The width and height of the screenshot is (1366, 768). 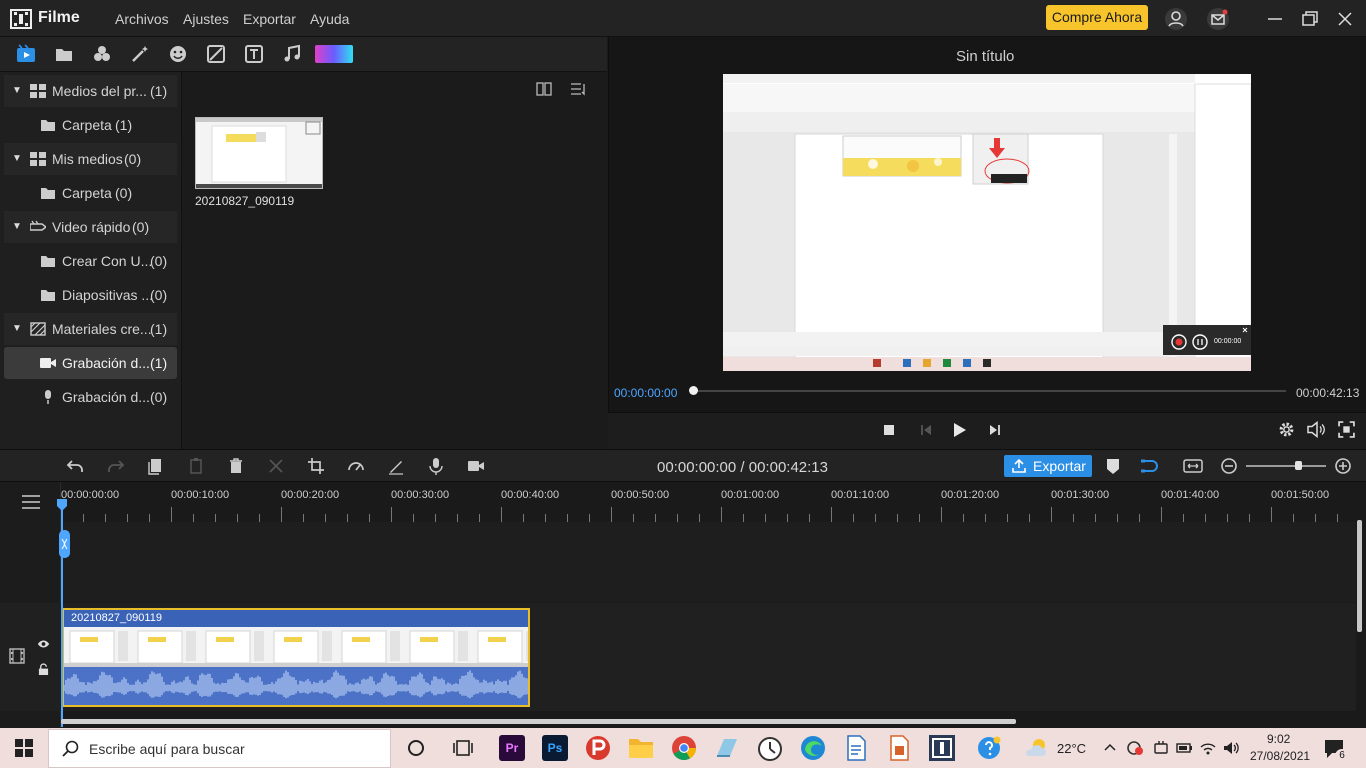 What do you see at coordinates (1343, 466) in the screenshot?
I see `zoom-in-icon` at bounding box center [1343, 466].